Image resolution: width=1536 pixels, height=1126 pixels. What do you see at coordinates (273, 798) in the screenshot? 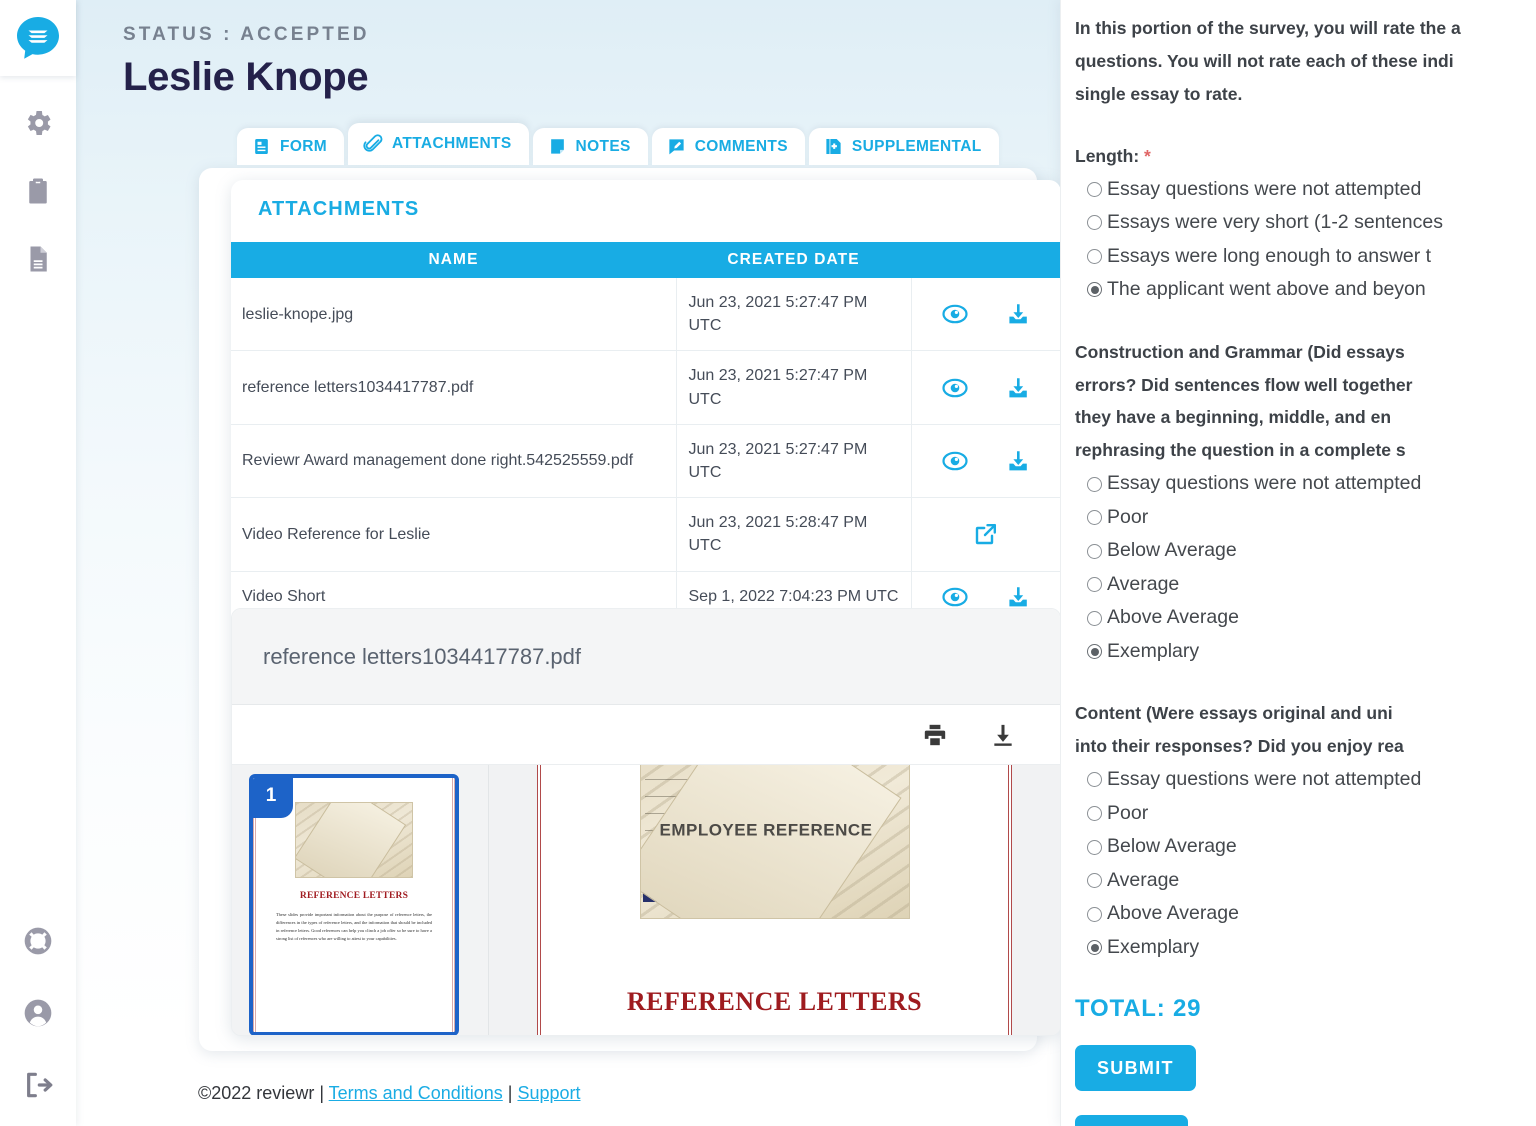
I see `pdf-thumbnail-page-number: 1` at bounding box center [273, 798].